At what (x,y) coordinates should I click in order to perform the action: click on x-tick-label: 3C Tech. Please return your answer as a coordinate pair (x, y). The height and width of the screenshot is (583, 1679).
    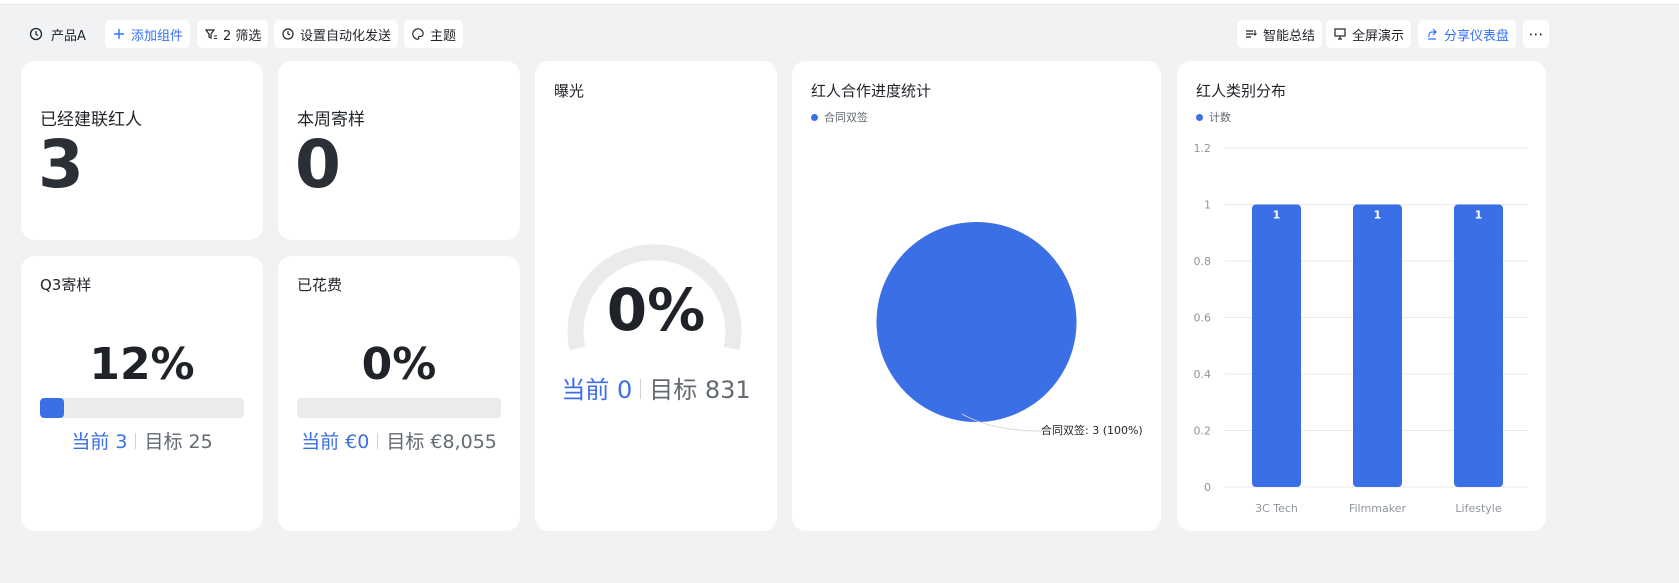
    Looking at the image, I should click on (1276, 508).